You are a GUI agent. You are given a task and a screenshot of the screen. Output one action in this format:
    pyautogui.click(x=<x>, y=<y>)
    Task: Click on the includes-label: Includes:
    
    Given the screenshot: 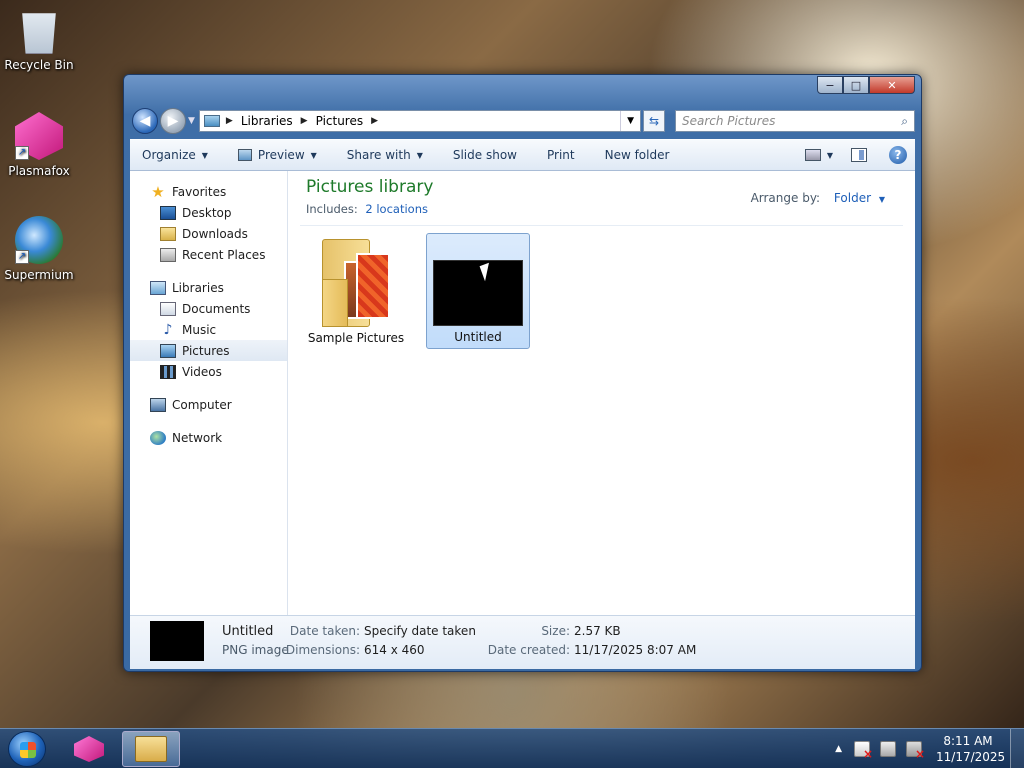 What is the action you would take?
    pyautogui.click(x=332, y=209)
    